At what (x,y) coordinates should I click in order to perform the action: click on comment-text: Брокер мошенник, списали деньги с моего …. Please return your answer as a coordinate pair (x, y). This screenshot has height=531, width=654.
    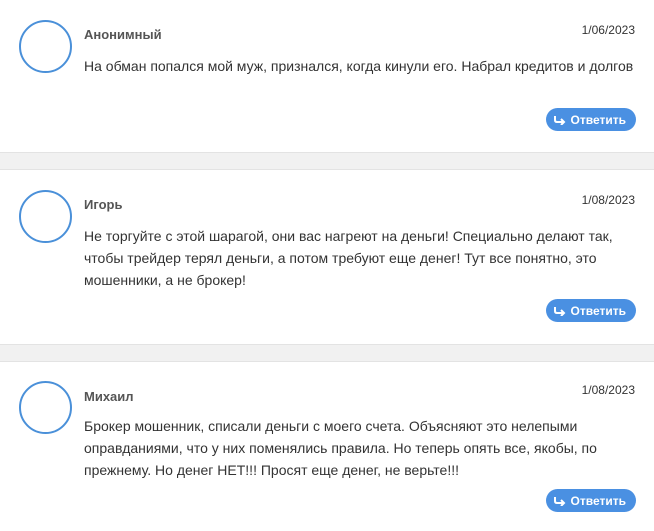
    Looking at the image, I should click on (340, 448).